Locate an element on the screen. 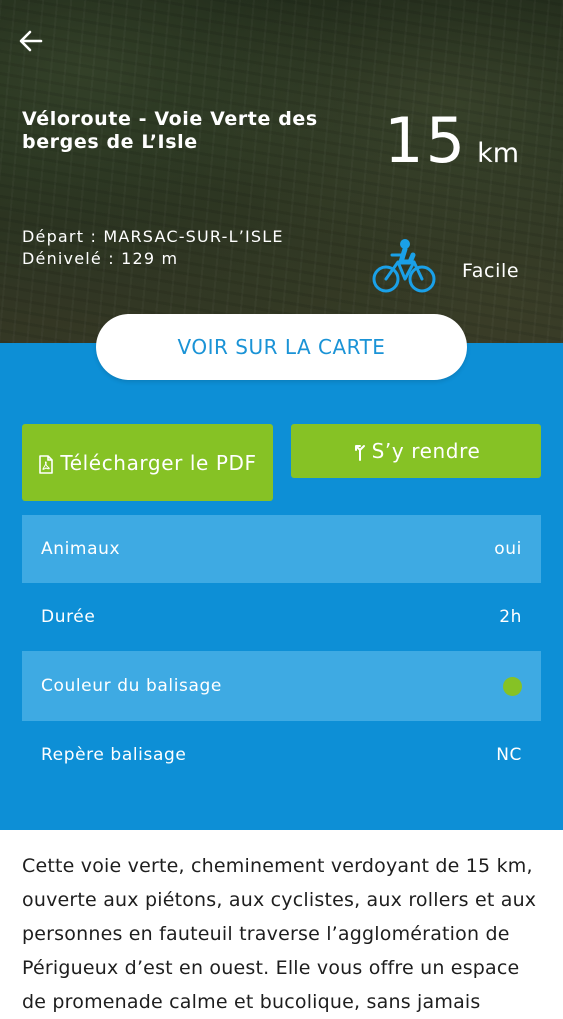 The width and height of the screenshot is (563, 1019). route-distance: 15 km is located at coordinates (451, 140).